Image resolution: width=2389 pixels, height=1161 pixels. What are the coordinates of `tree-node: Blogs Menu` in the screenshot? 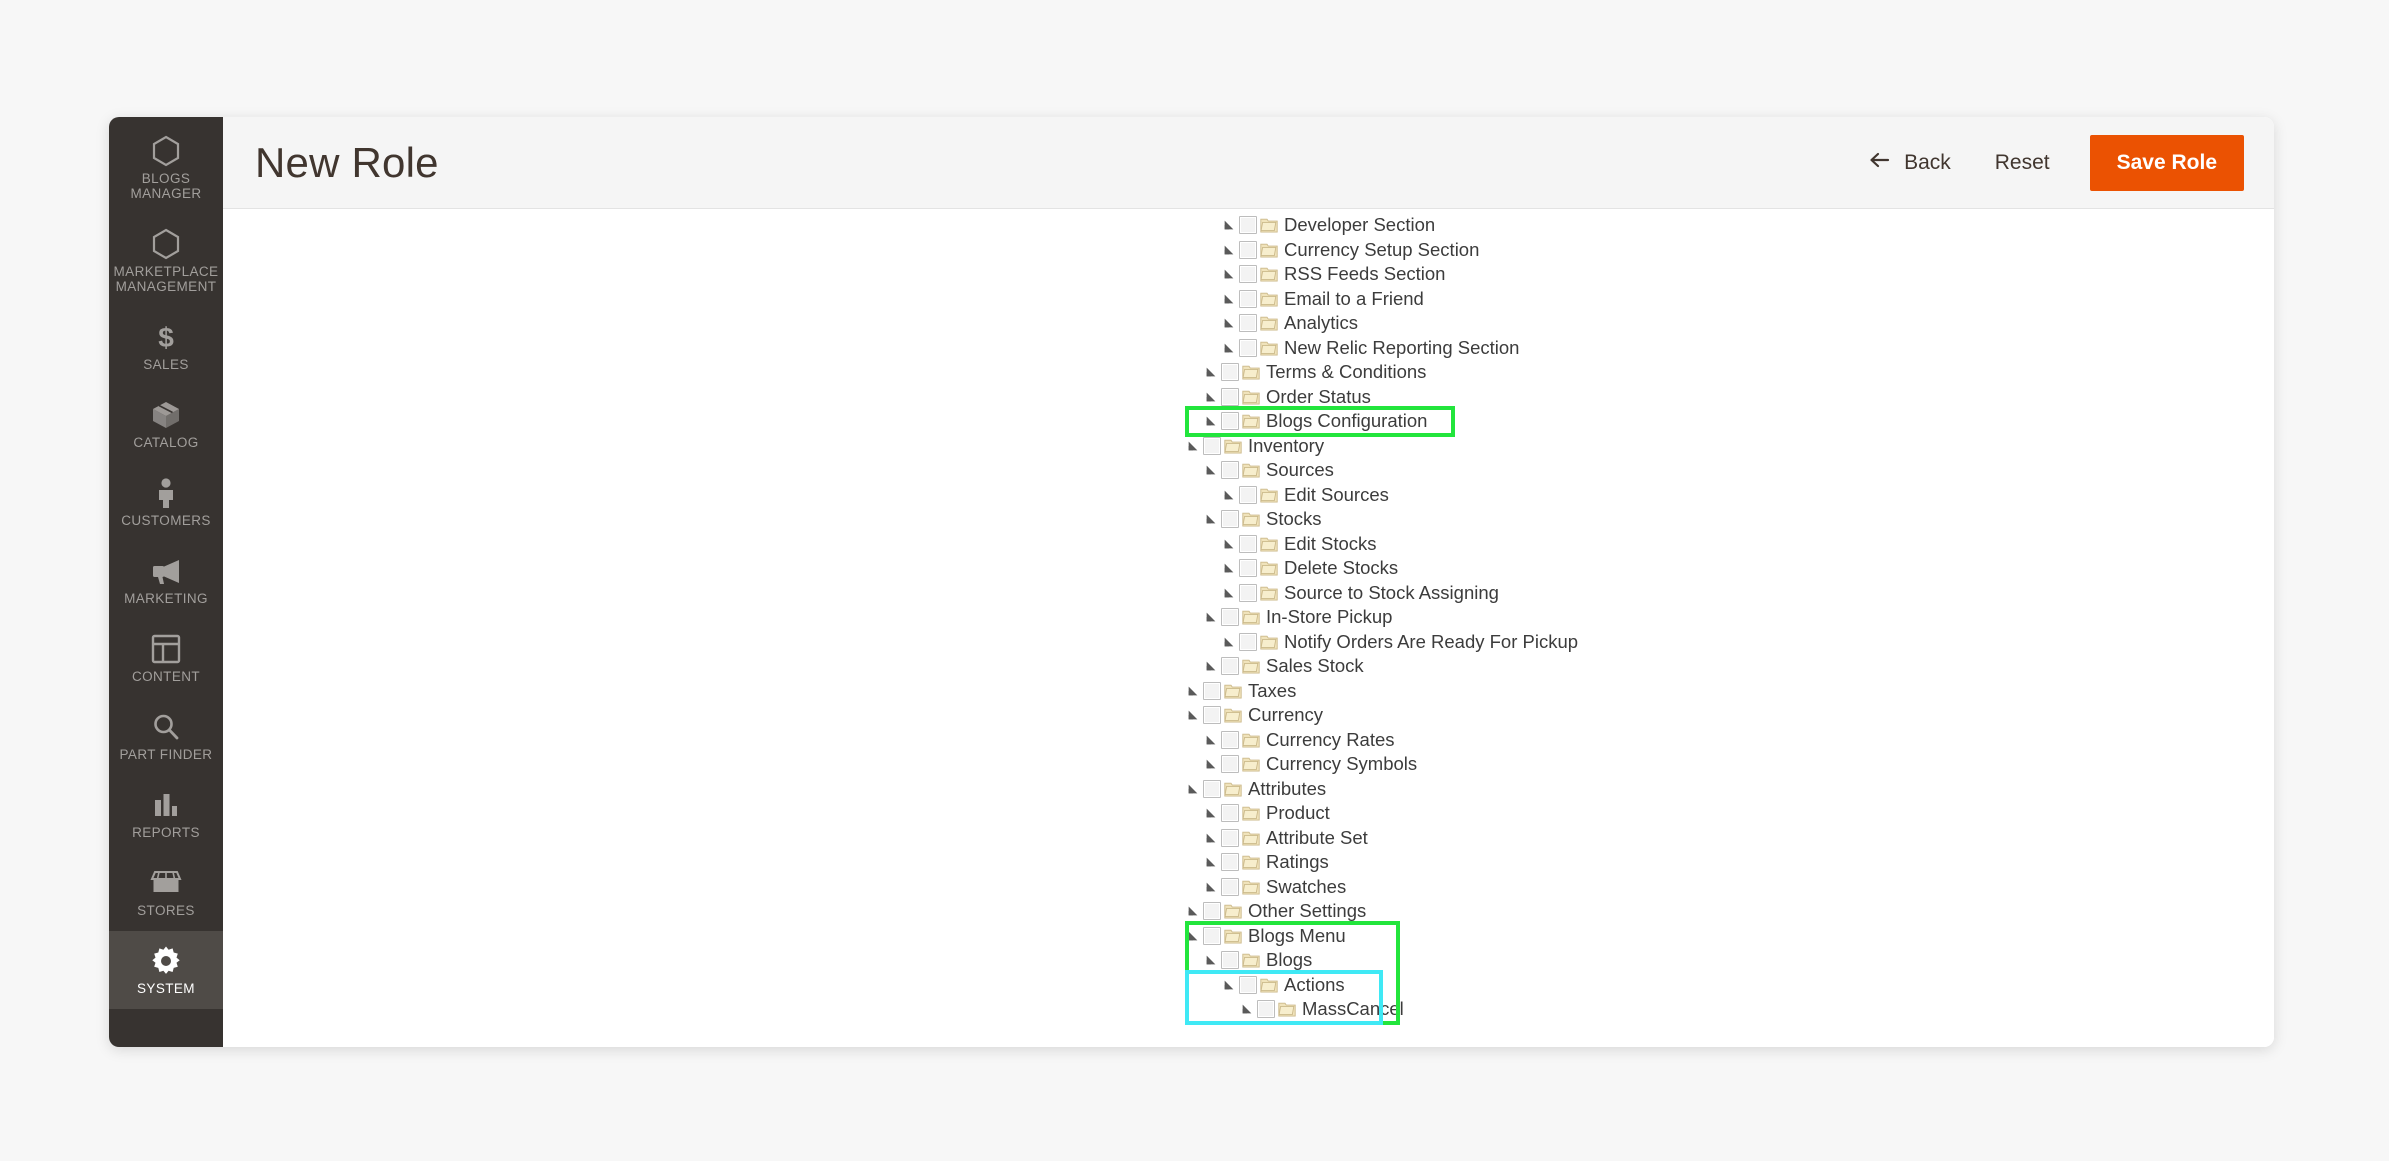 It's located at (1380, 936).